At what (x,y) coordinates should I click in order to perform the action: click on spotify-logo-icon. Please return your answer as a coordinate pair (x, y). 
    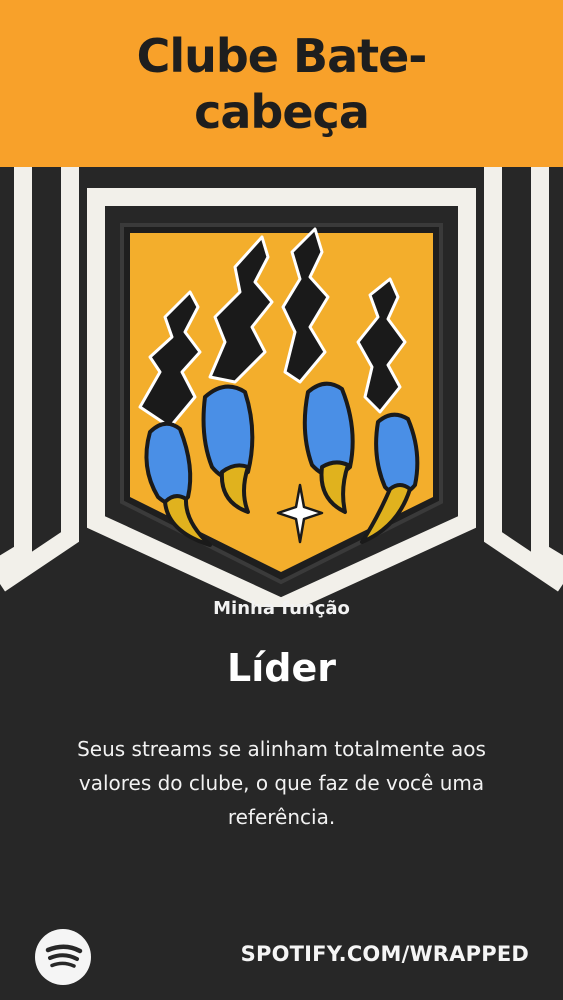
    Looking at the image, I should click on (63, 957).